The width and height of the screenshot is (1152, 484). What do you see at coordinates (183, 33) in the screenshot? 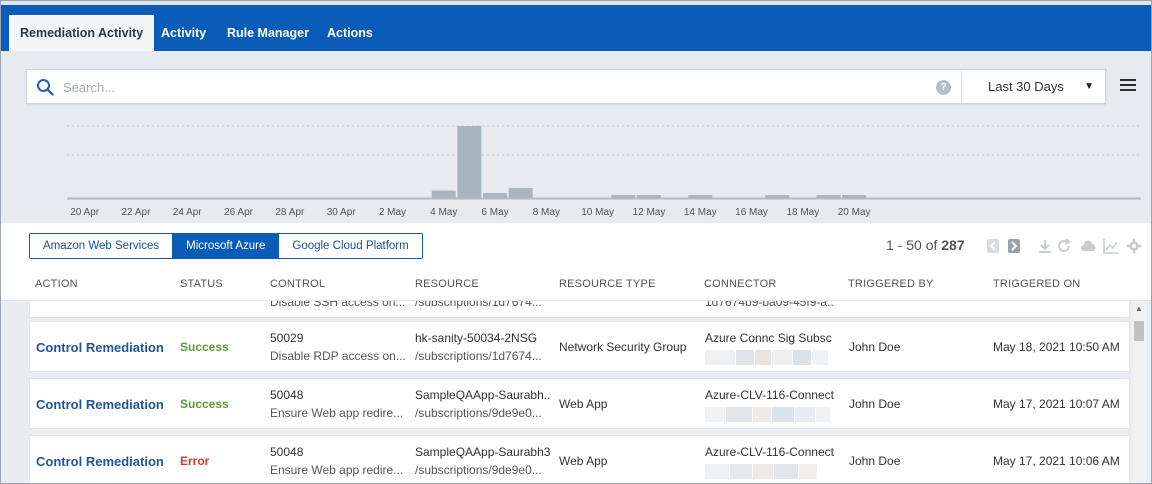
I see `tab-activity: Activity` at bounding box center [183, 33].